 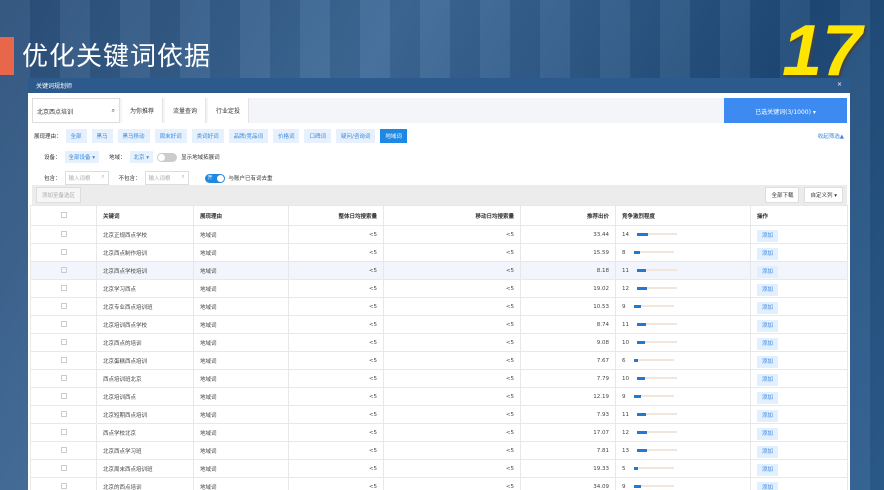 What do you see at coordinates (317, 136) in the screenshot?
I see `filter-chip: 口碑词` at bounding box center [317, 136].